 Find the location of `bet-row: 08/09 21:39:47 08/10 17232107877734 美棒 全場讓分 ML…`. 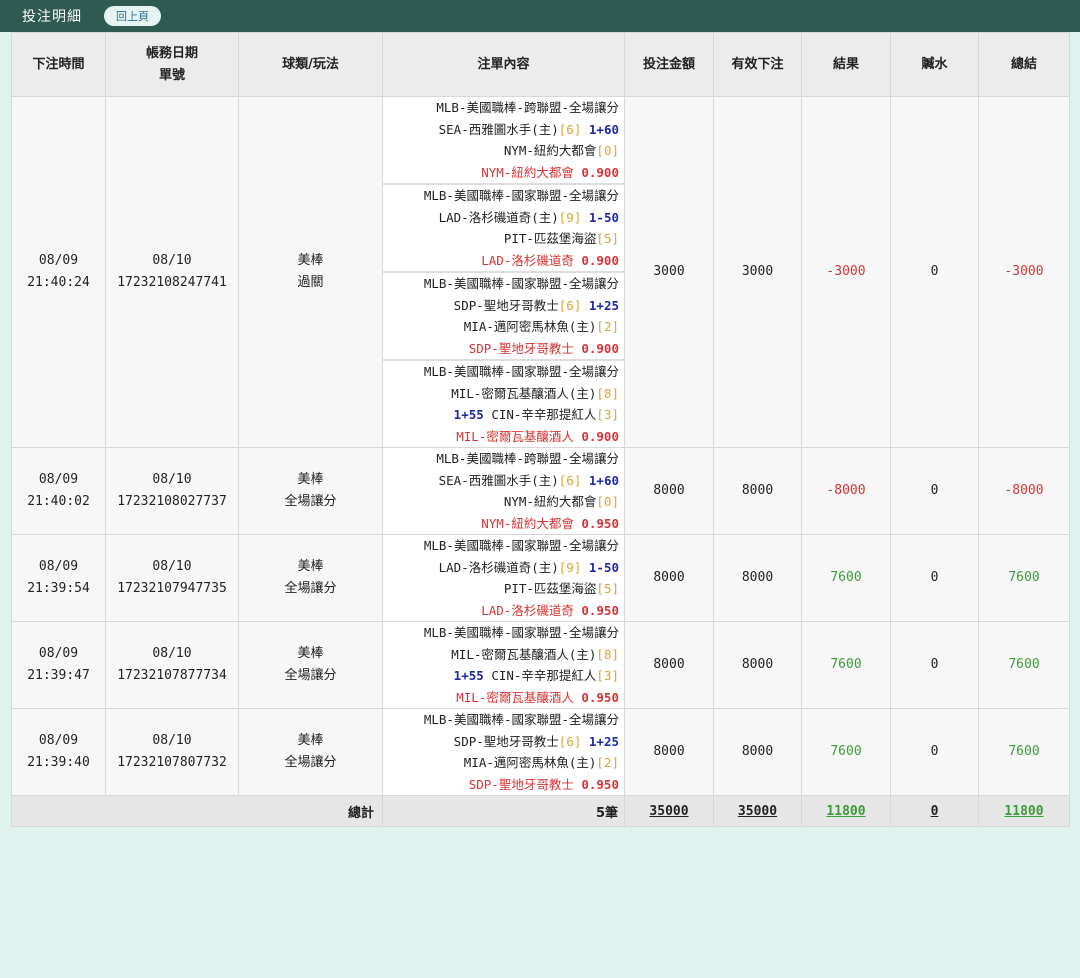

bet-row: 08/09 21:39:47 08/10 17232107877734 美棒 全場讓分 ML… is located at coordinates (540, 665).